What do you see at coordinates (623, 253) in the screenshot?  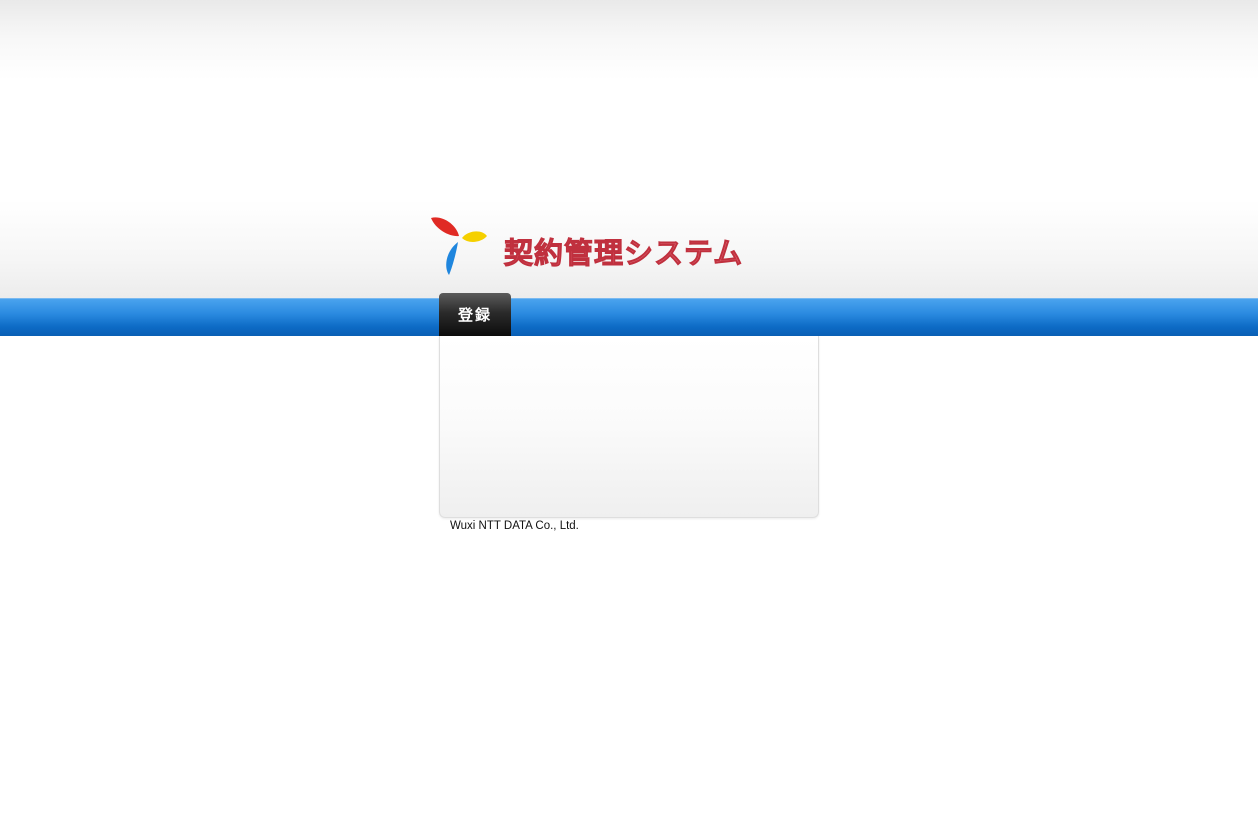 I see `app-title: 契約管理システム` at bounding box center [623, 253].